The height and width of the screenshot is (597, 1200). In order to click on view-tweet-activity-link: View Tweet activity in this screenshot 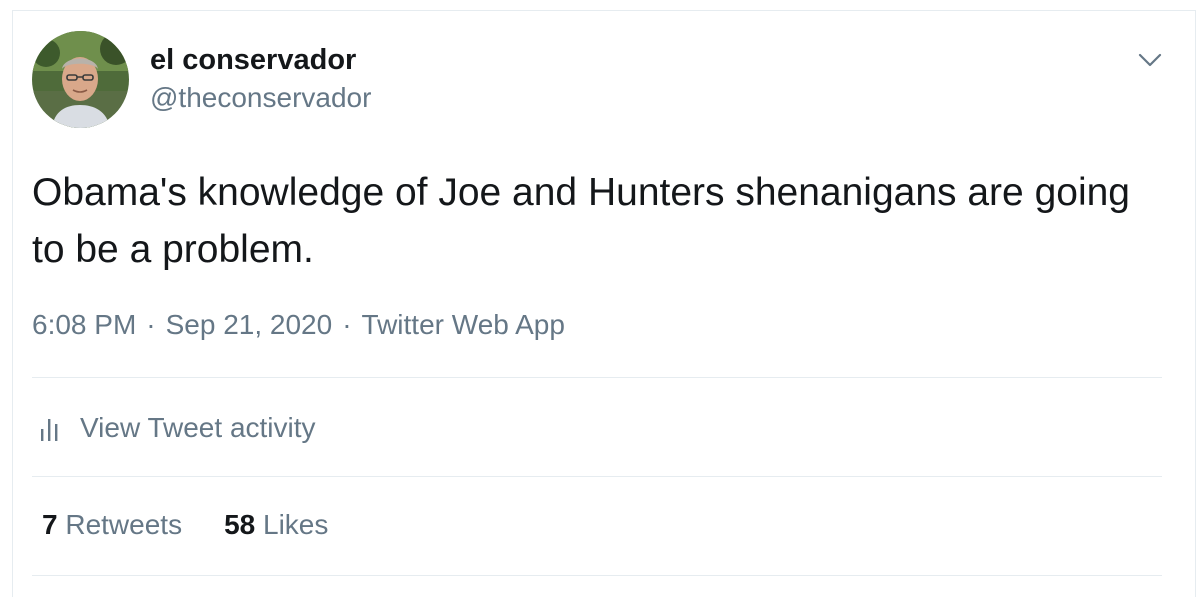, I will do `click(177, 428)`.